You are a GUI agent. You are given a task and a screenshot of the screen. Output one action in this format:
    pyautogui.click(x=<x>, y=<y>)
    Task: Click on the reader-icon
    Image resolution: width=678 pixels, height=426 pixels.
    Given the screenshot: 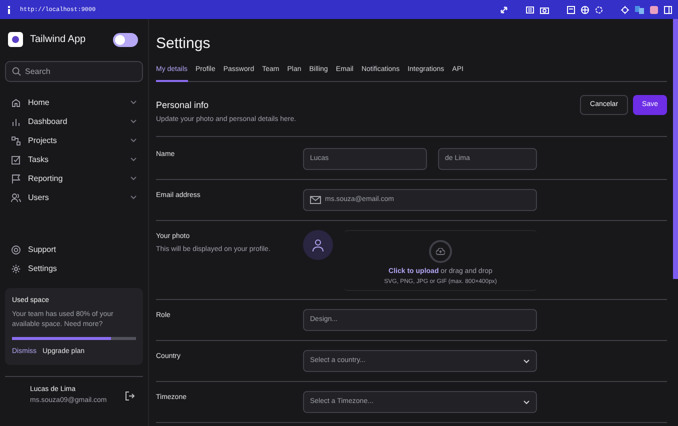 What is the action you would take?
    pyautogui.click(x=530, y=10)
    